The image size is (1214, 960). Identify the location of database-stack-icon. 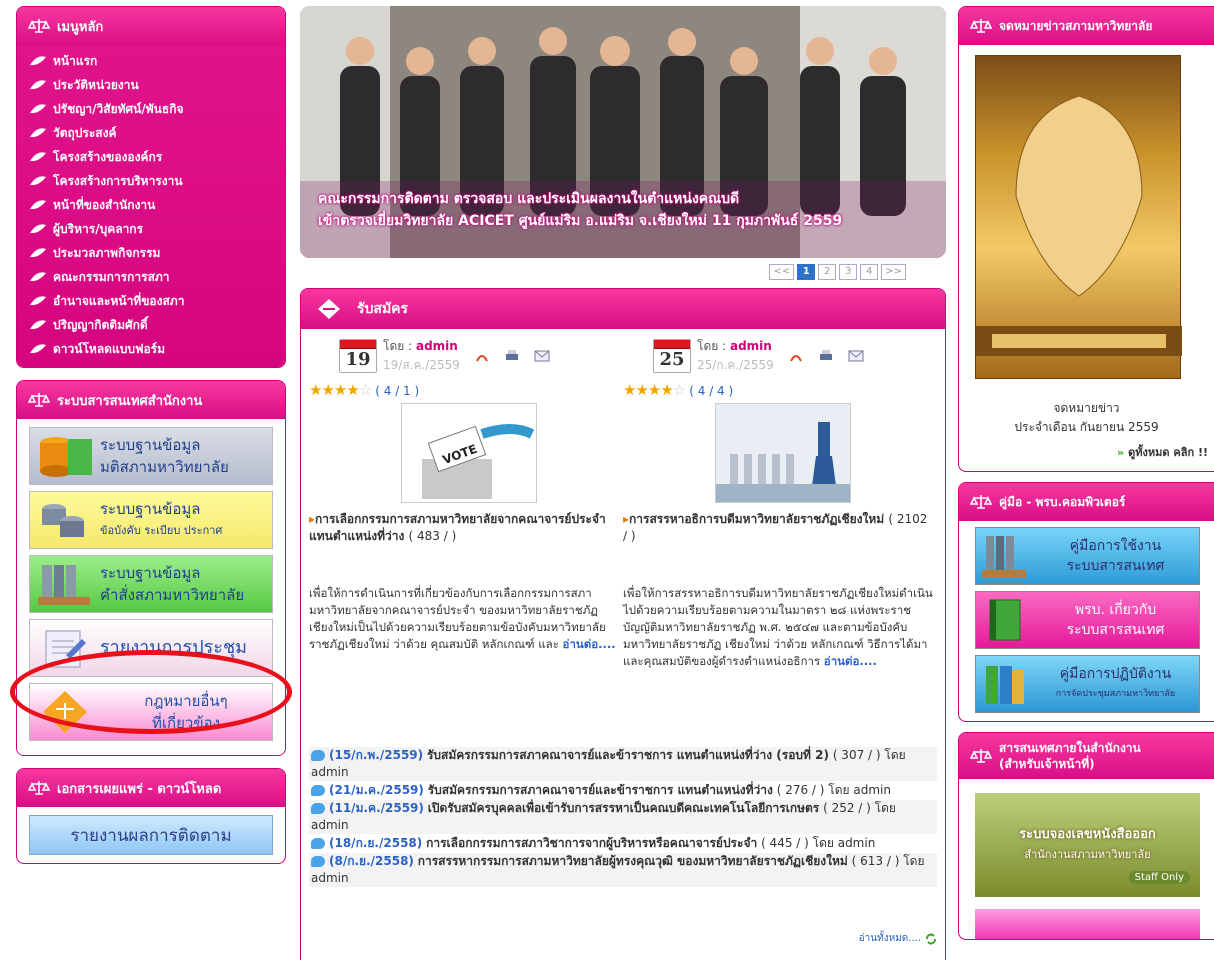
(63, 520).